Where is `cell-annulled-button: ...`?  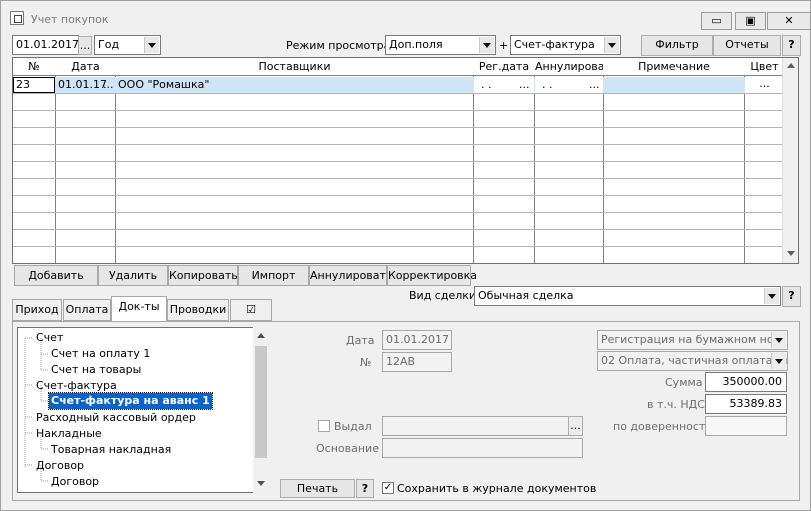 cell-annulled-button: ... is located at coordinates (594, 84).